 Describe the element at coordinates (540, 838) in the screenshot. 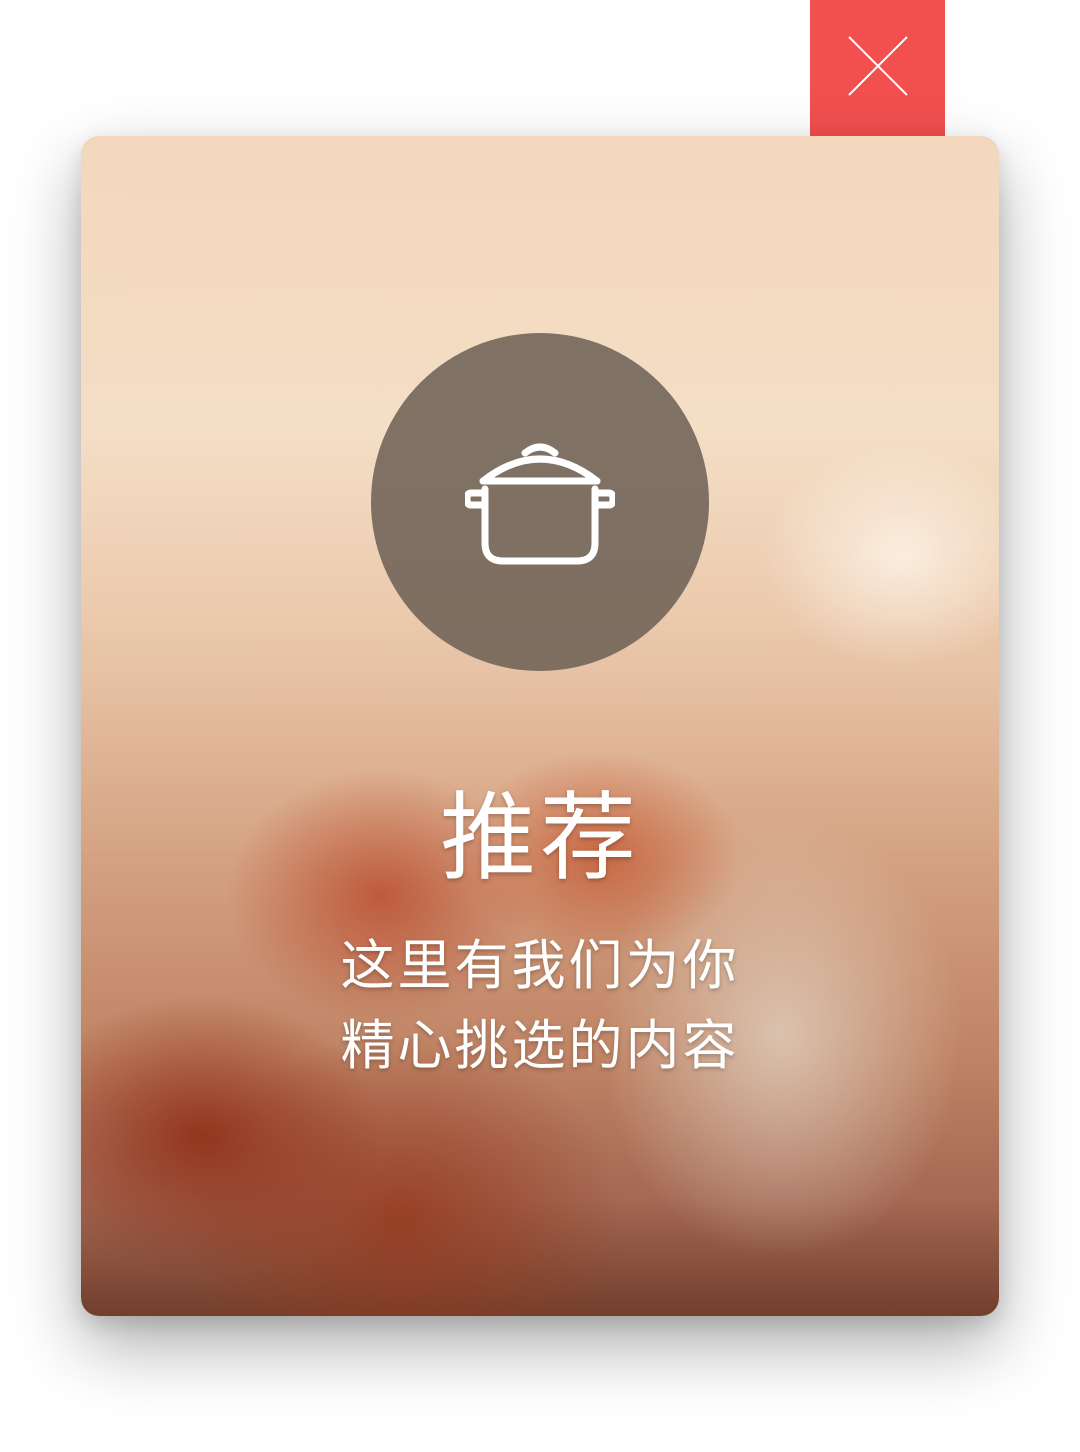

I see `card-title: 推荐` at that location.